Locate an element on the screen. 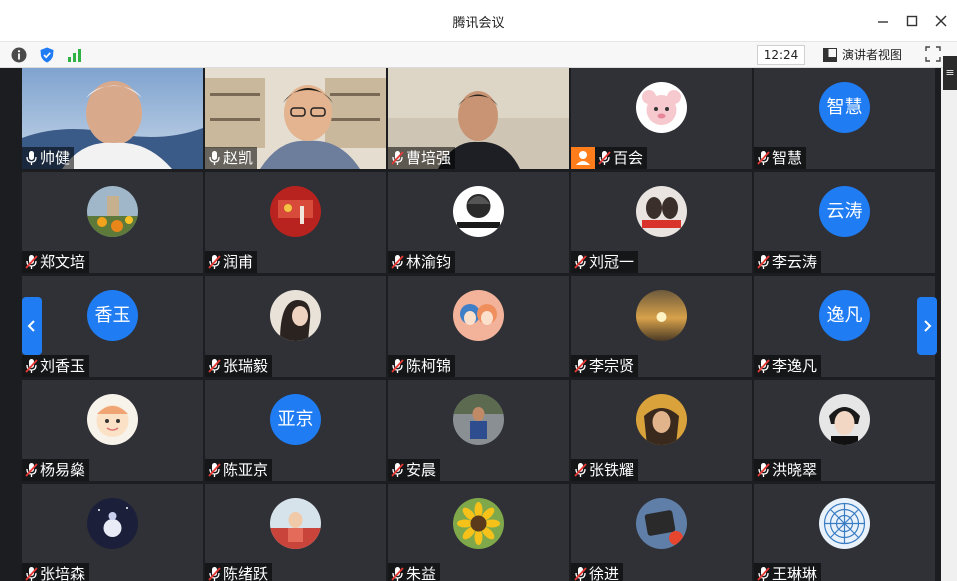 This screenshot has height=581, width=957. participant-tile: 林渝钧 is located at coordinates (478, 222).